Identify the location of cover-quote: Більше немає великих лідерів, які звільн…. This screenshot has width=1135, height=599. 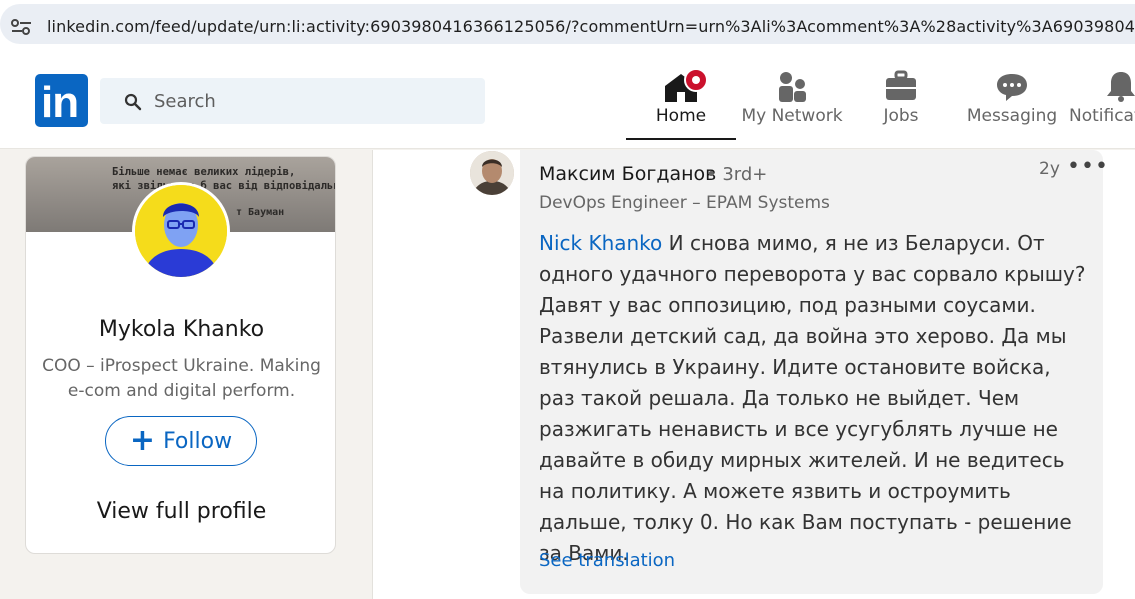
(223, 179).